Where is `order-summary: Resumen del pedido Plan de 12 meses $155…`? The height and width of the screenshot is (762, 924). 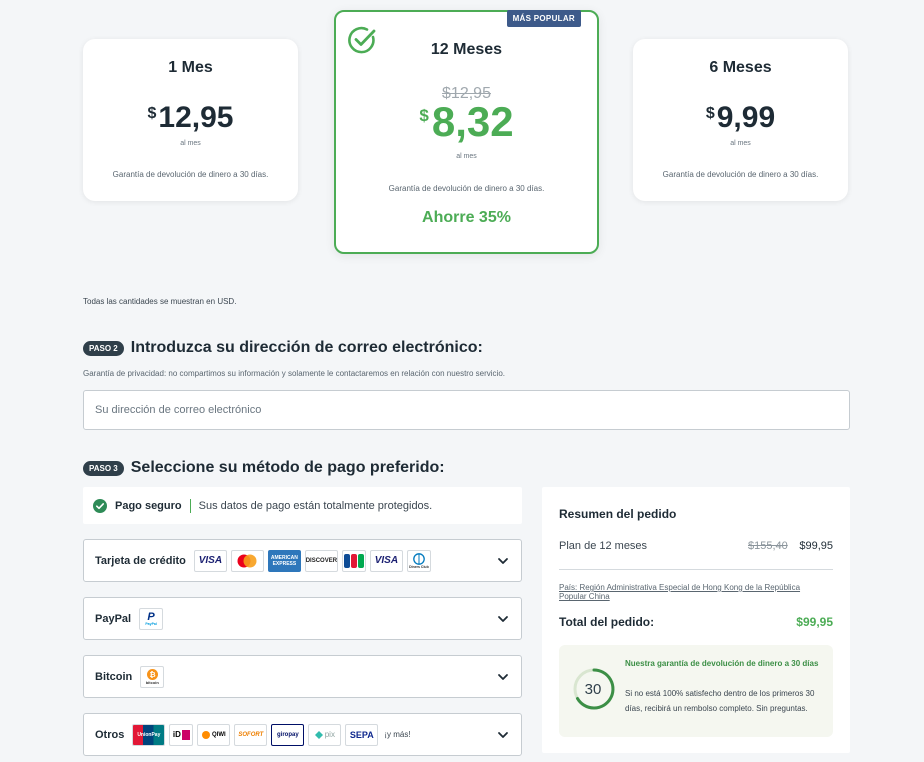
order-summary: Resumen del pedido Plan de 12 meses $155… is located at coordinates (696, 620).